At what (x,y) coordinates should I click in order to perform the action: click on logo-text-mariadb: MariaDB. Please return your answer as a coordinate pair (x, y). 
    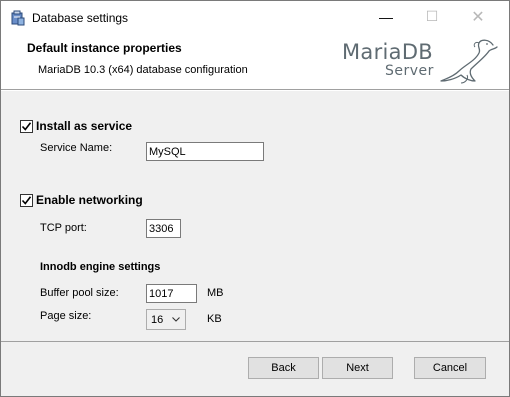
    Looking at the image, I should click on (388, 52).